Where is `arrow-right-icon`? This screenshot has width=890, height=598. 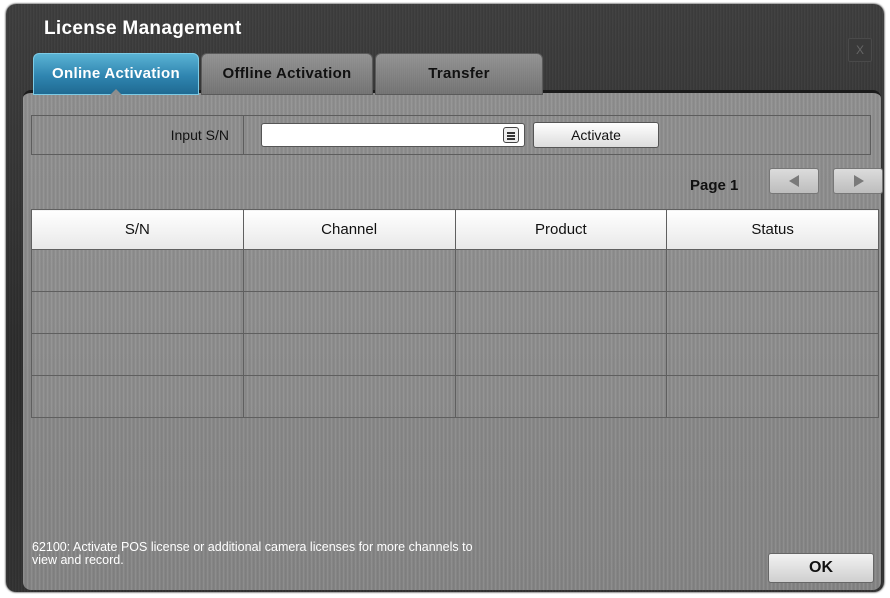 arrow-right-icon is located at coordinates (859, 181).